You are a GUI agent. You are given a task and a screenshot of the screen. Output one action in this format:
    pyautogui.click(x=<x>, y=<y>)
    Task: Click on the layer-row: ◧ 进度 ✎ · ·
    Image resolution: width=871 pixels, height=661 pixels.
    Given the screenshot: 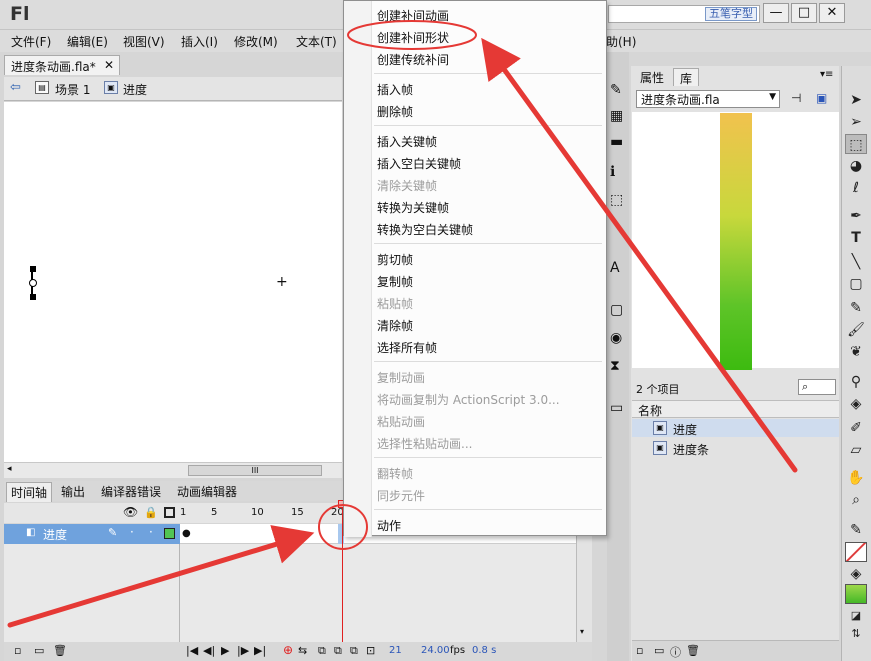 What is the action you would take?
    pyautogui.click(x=92, y=534)
    